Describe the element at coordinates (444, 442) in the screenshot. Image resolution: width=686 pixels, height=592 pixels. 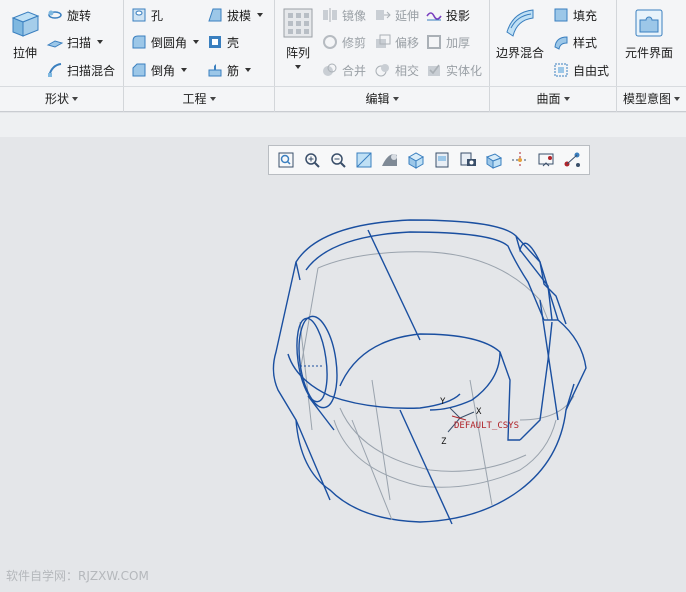
I see `csys-axis-z: Z` at that location.